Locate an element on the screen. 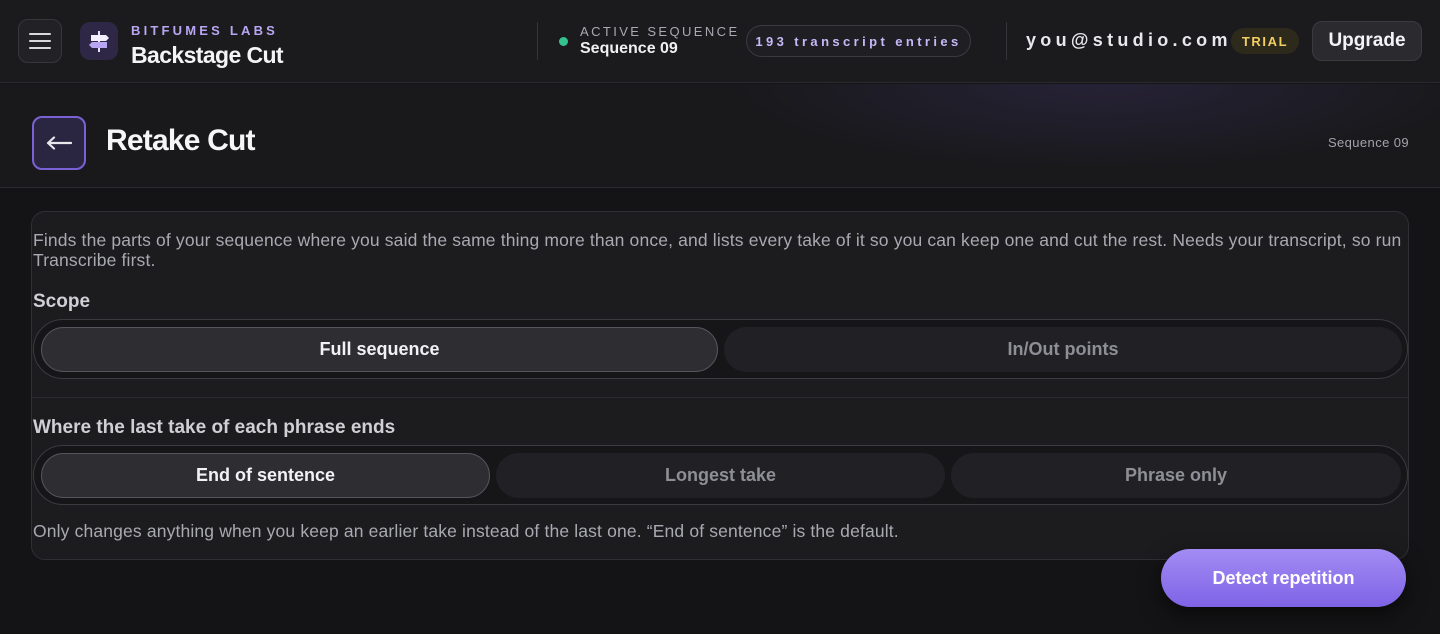 This screenshot has width=1440, height=634. signpost-logo-icon is located at coordinates (99, 41).